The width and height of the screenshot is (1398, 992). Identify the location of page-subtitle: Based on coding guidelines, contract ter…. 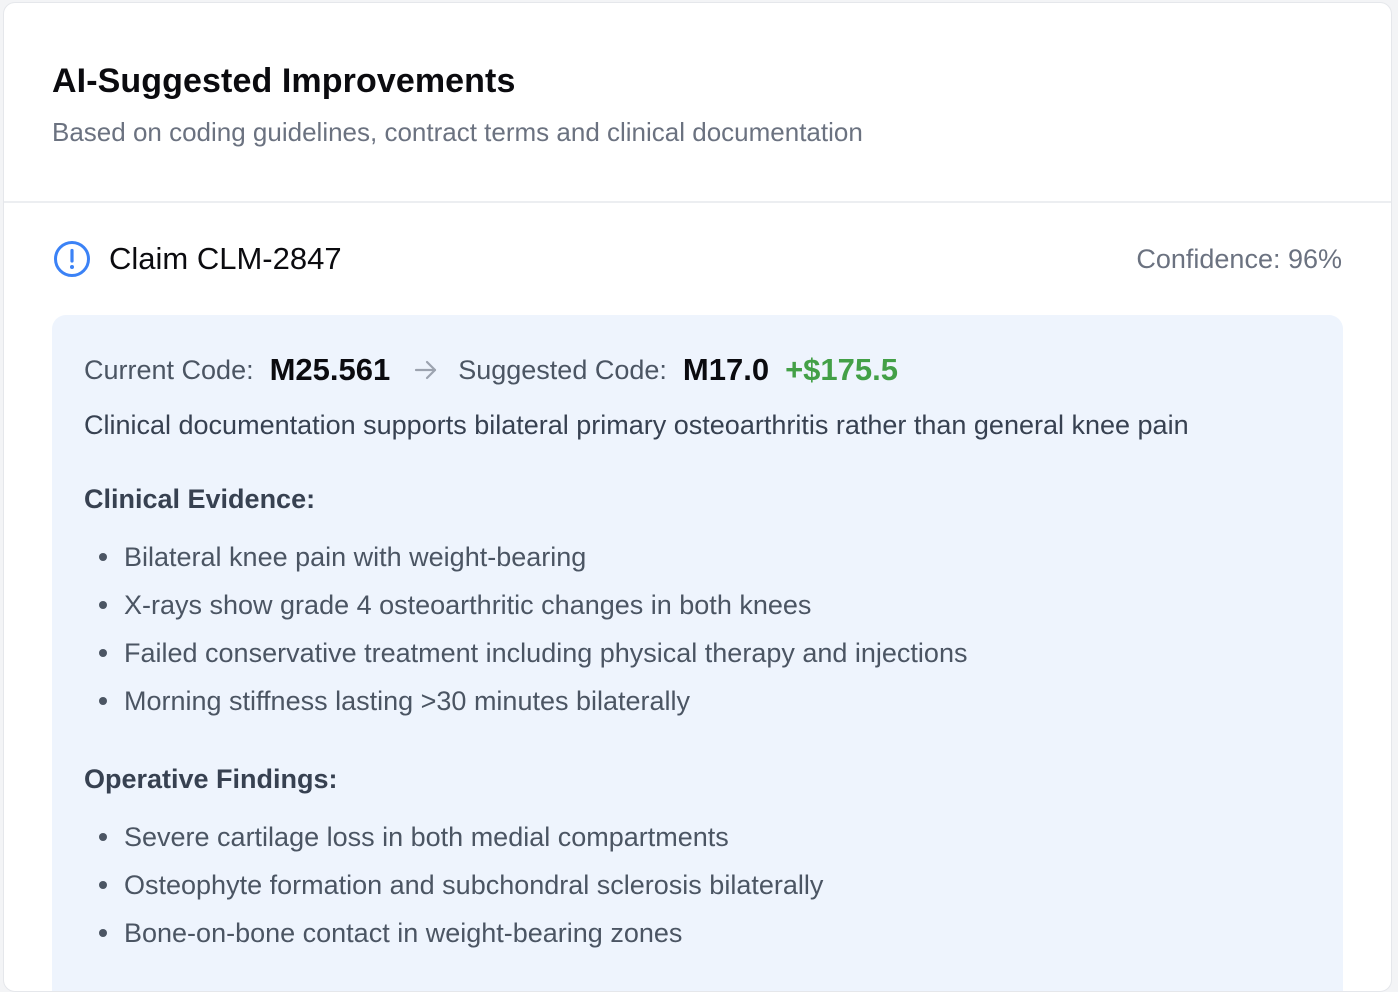
(457, 132).